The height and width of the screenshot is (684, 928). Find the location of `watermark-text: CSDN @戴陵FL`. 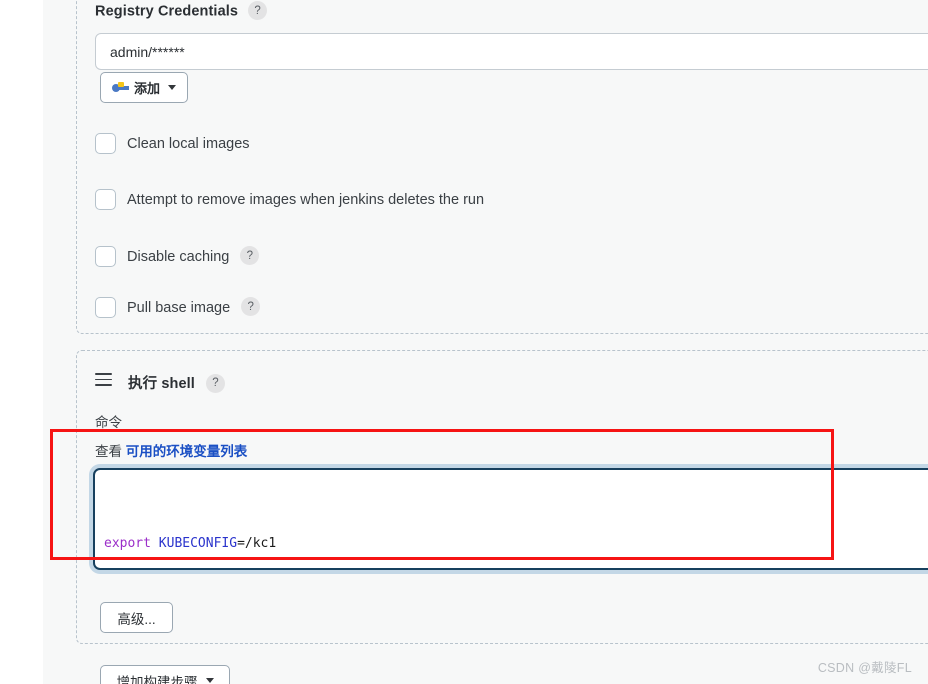

watermark-text: CSDN @戴陵FL is located at coordinates (864, 668).